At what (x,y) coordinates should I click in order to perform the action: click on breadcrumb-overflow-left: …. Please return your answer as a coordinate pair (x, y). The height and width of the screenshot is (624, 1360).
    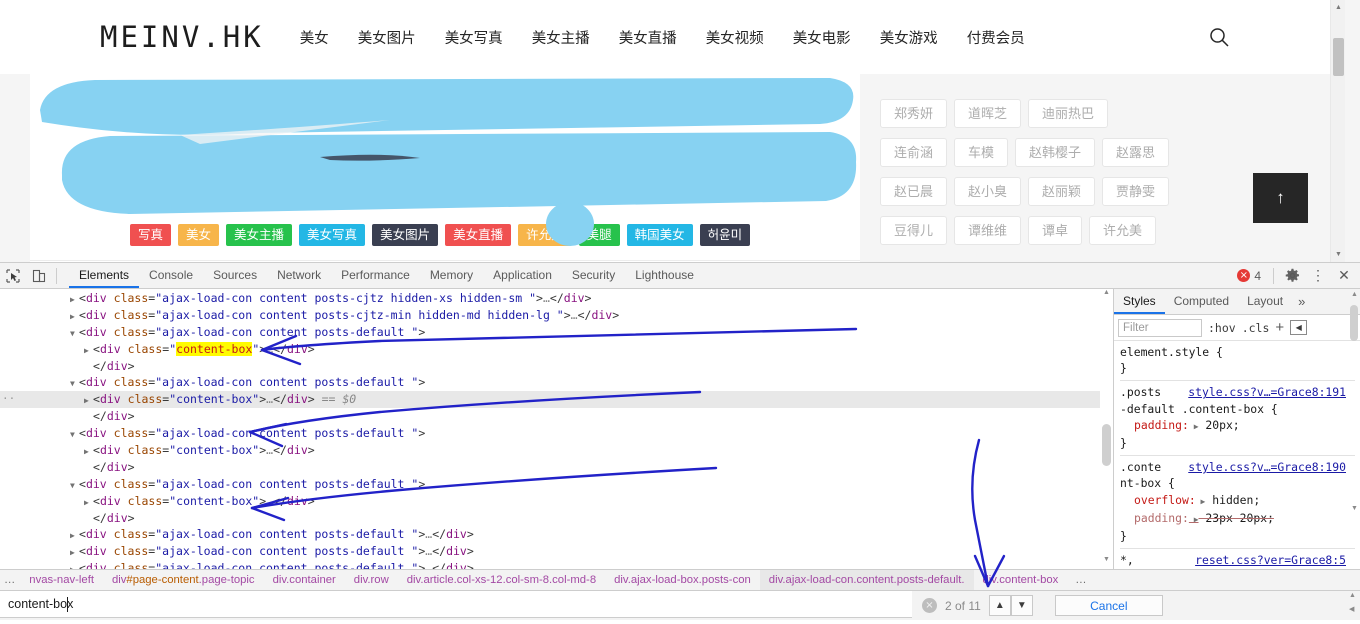
    Looking at the image, I should click on (10, 580).